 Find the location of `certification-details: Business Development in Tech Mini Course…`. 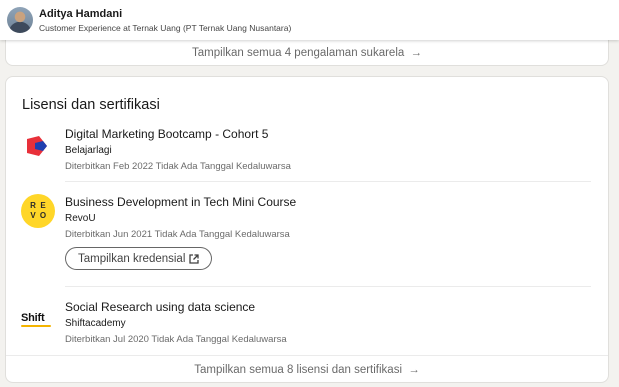

certification-details: Business Development in Tech Mini Course… is located at coordinates (180, 217).